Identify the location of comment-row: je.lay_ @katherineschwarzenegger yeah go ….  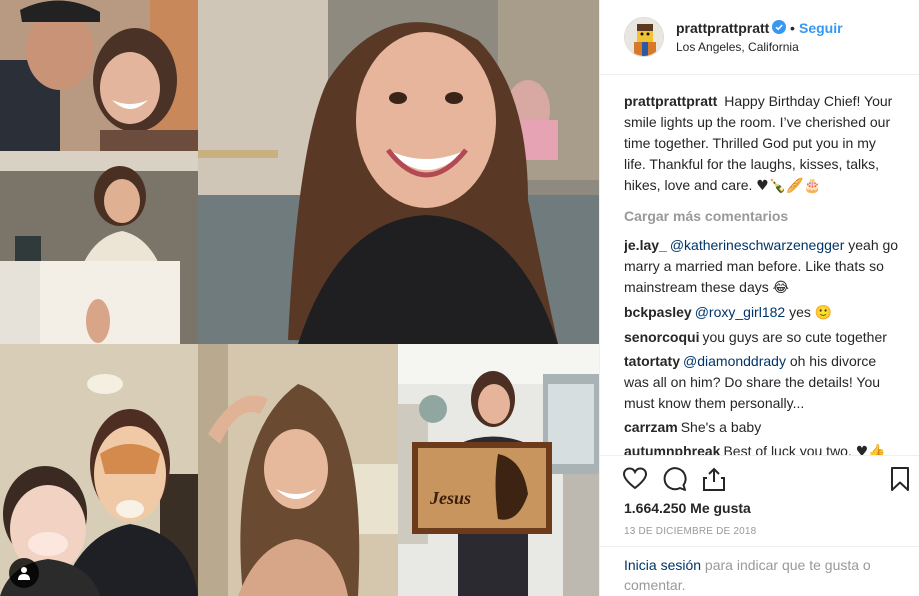
(762, 267).